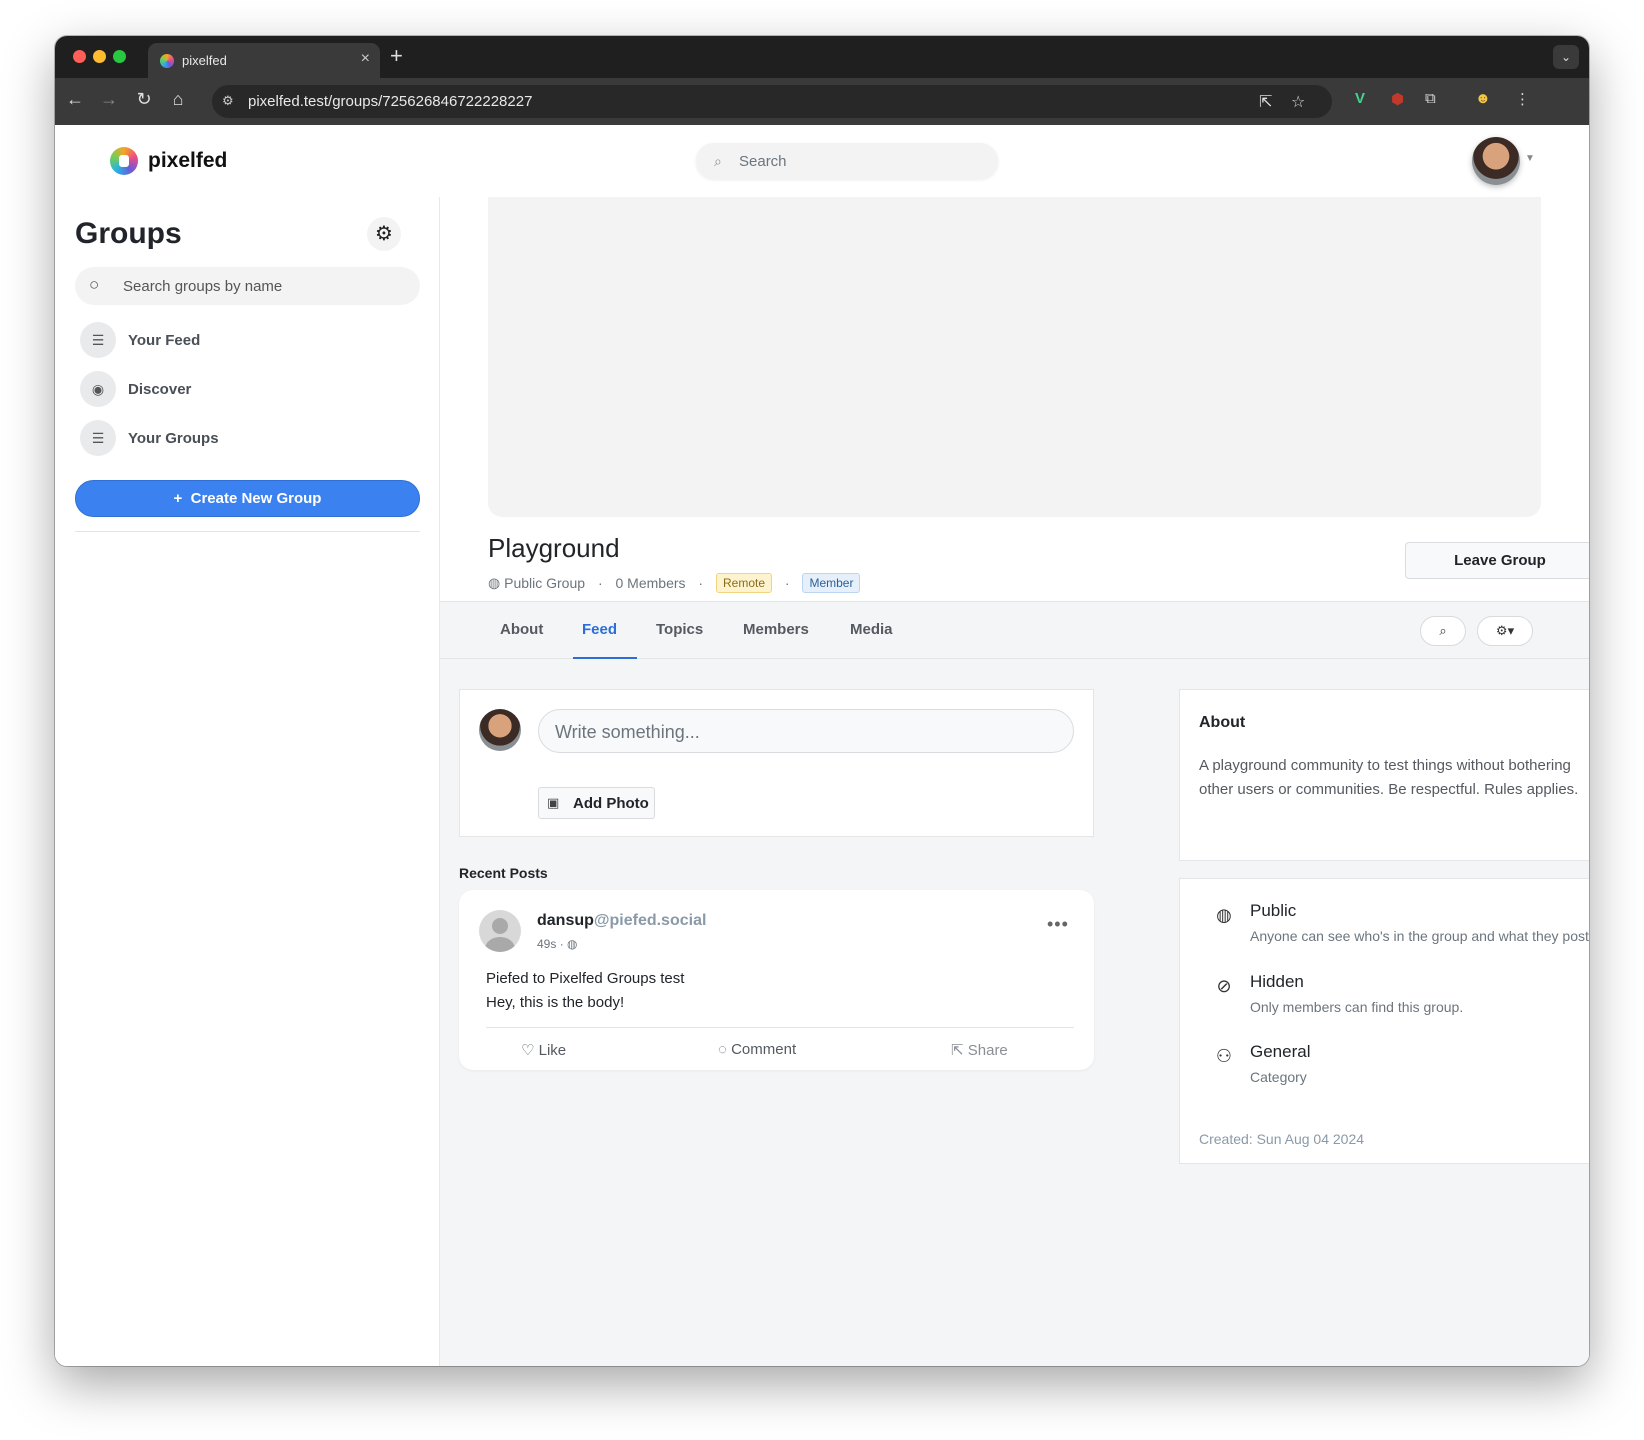  Describe the element at coordinates (94, 284) in the screenshot. I see `search-icon: ○` at that location.